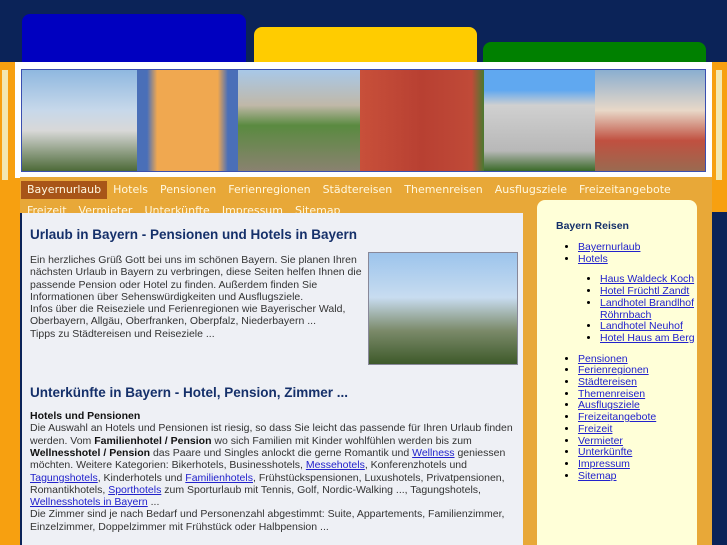 The height and width of the screenshot is (545, 727). Describe the element at coordinates (64, 478) in the screenshot. I see `link-tagungshotels: Tagungshotels` at that location.